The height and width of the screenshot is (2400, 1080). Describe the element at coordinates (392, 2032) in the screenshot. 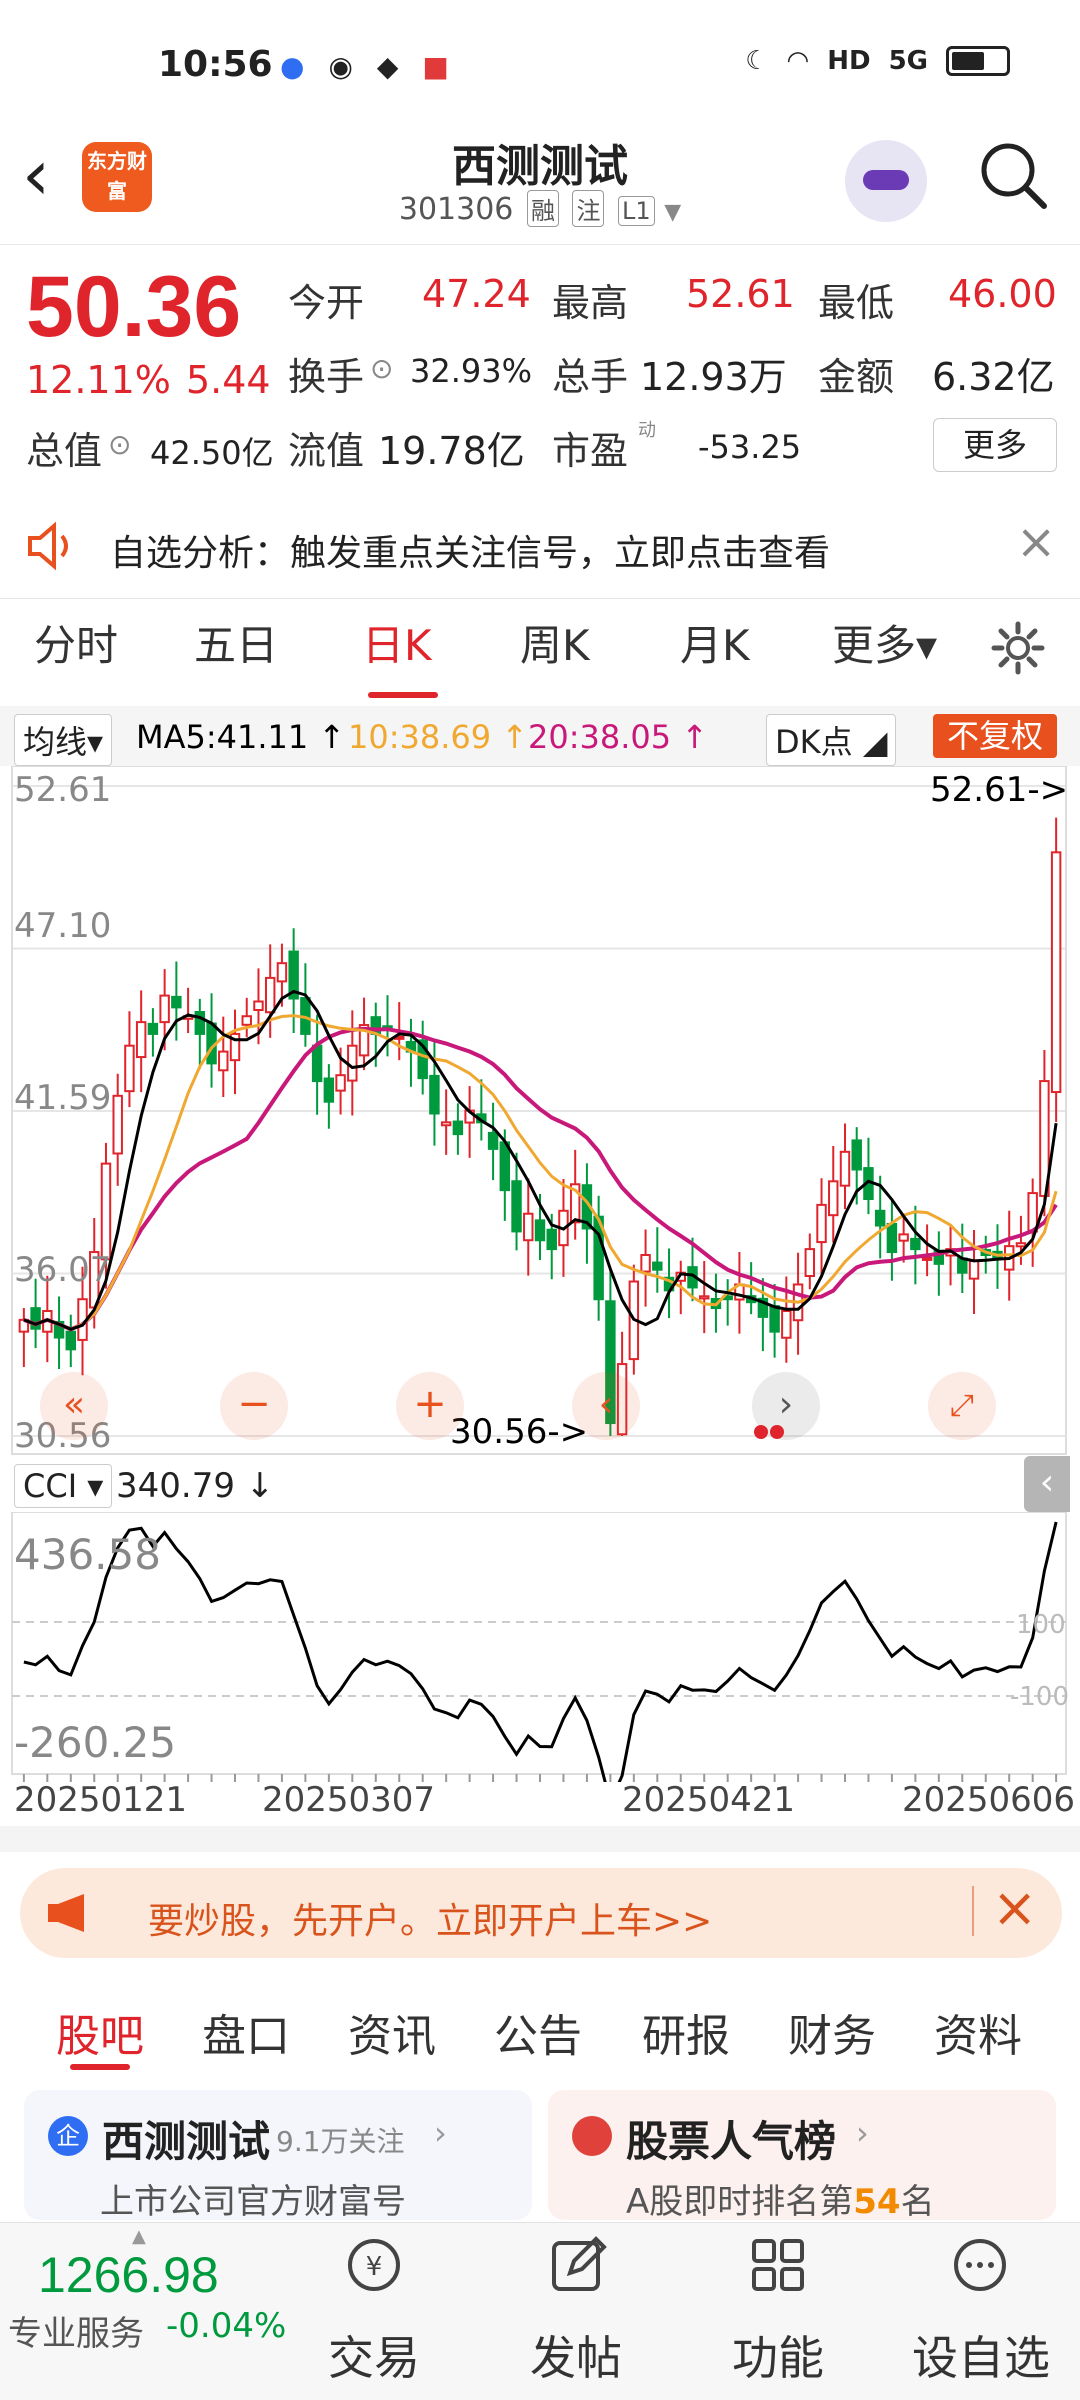

I see `tab-news: 资讯` at that location.